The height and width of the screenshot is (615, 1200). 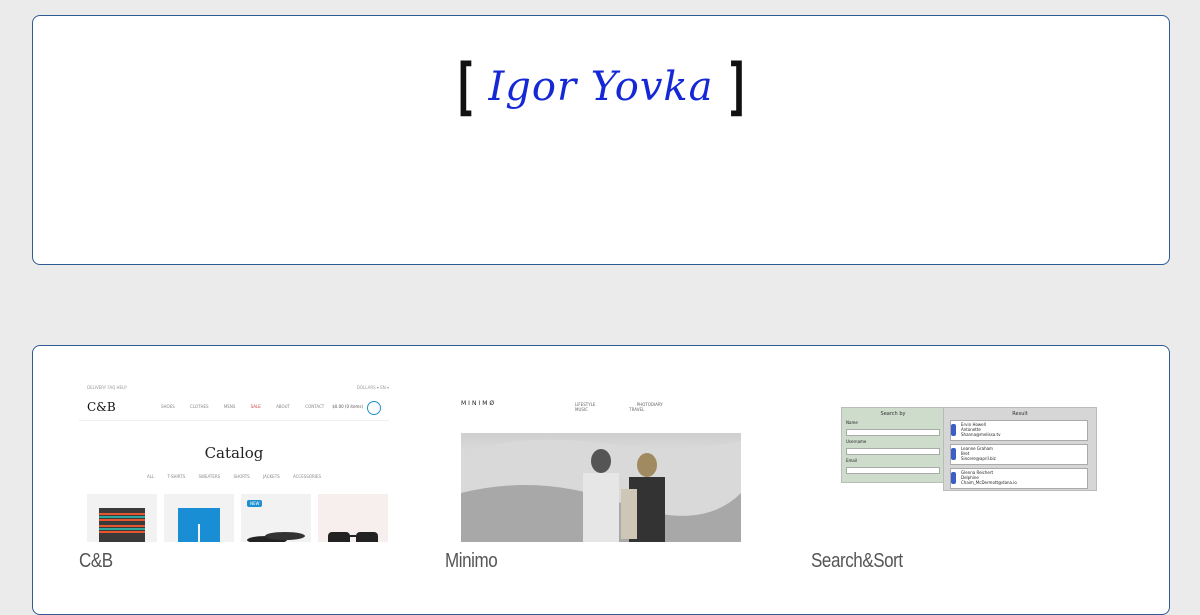 What do you see at coordinates (347, 406) in the screenshot?
I see `cb-cart-total: $0.00 (0 items)` at bounding box center [347, 406].